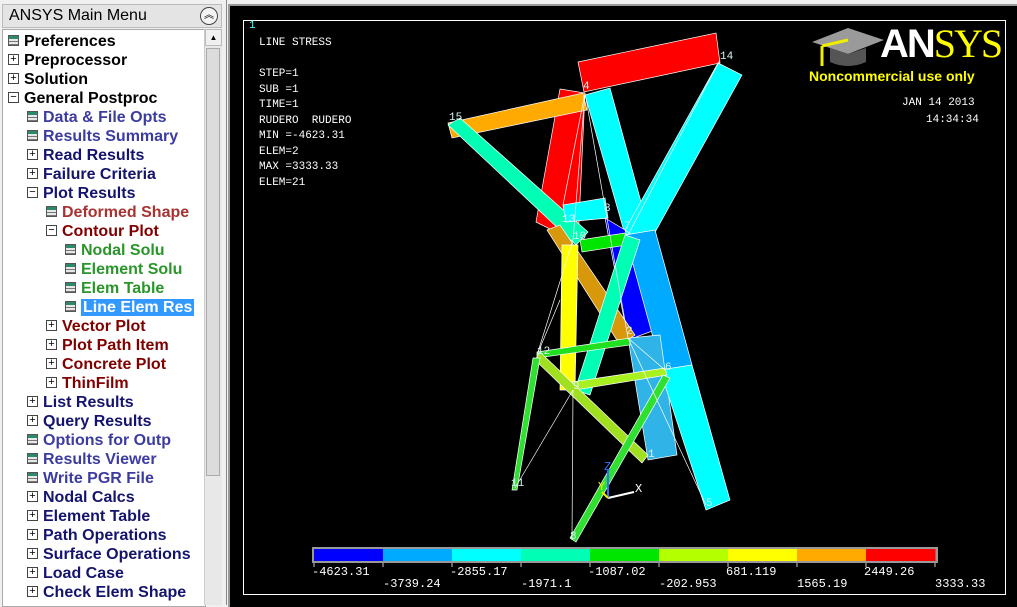 This screenshot has height=607, width=1017. Describe the element at coordinates (822, 584) in the screenshot. I see `legend-label: 1565.19` at that location.